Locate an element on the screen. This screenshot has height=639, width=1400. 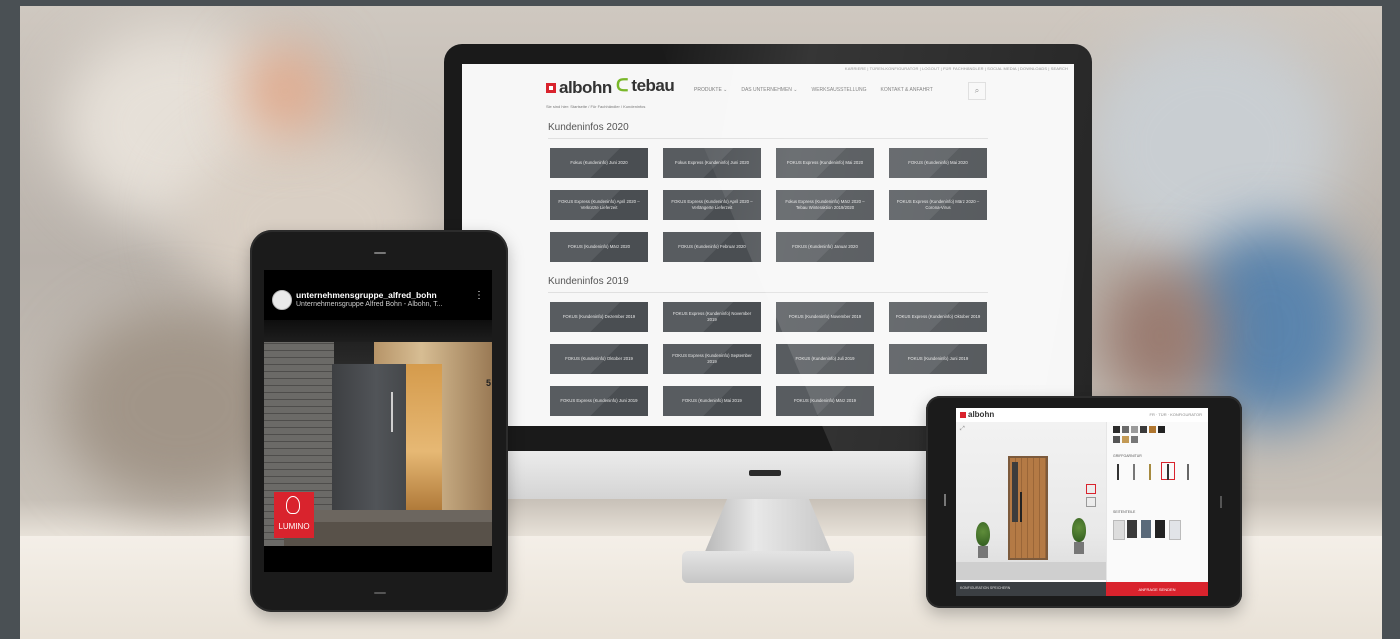
kundeninfo-tile: FOKUS Express (Kundeninfo) Mai 2020 is located at coordinates (825, 163).